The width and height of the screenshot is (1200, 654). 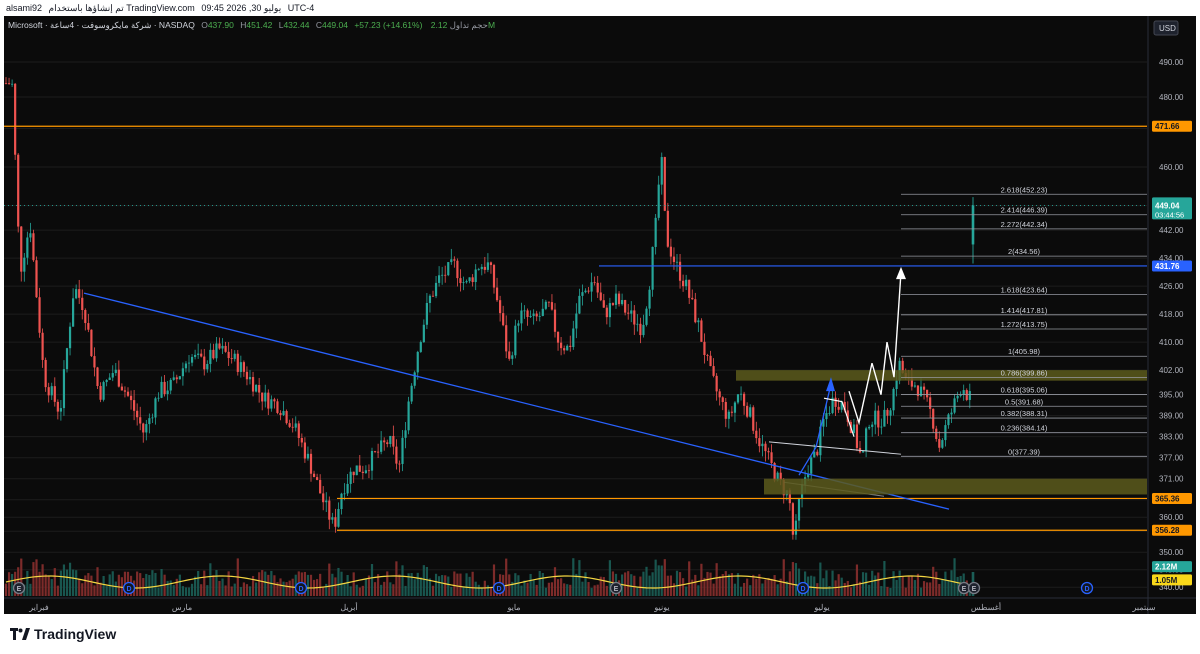 I want to click on event-marker-label: E, so click(x=616, y=589).